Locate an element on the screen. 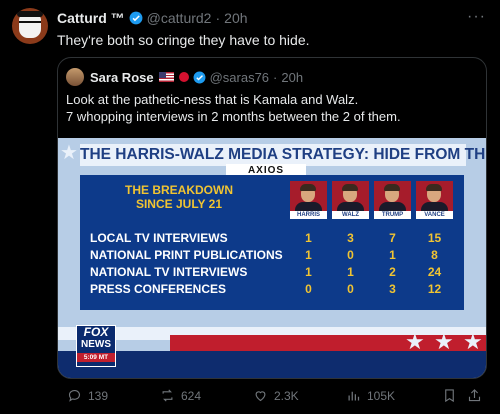  fox-news-logo: FOX NEWS 5:09 MT is located at coordinates (96, 346).